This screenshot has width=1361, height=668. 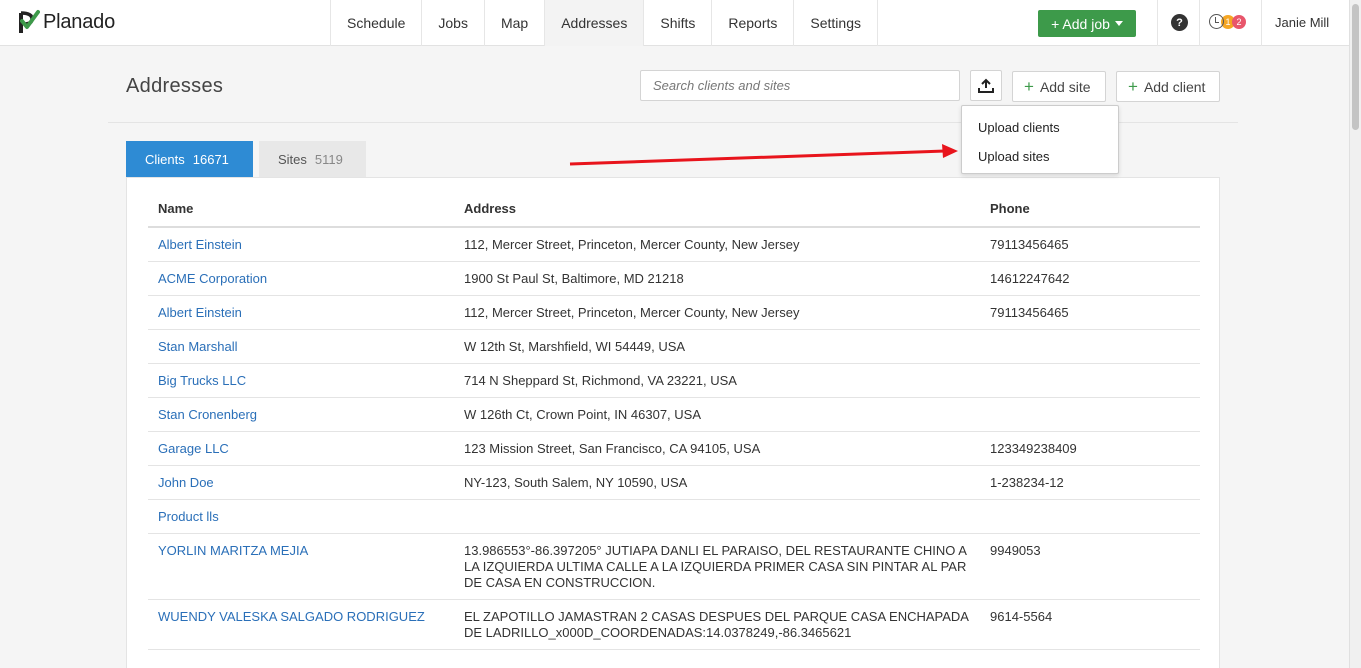 What do you see at coordinates (79, 21) in the screenshot?
I see `app-name: Planado` at bounding box center [79, 21].